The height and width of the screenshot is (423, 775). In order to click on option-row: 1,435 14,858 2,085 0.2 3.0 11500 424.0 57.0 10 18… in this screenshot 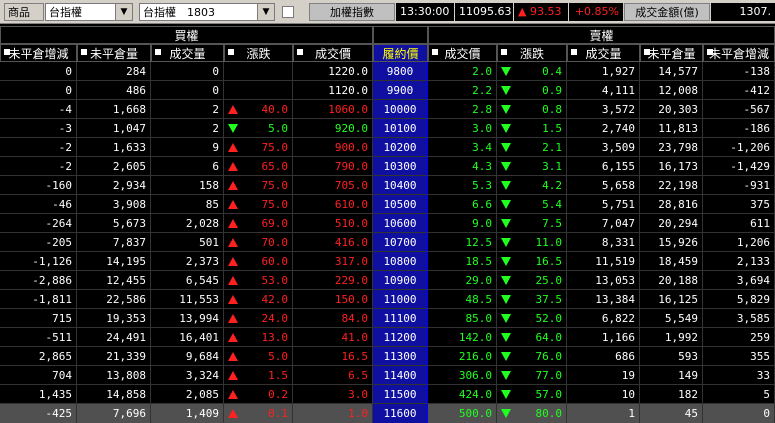, I will do `click(387, 394)`.